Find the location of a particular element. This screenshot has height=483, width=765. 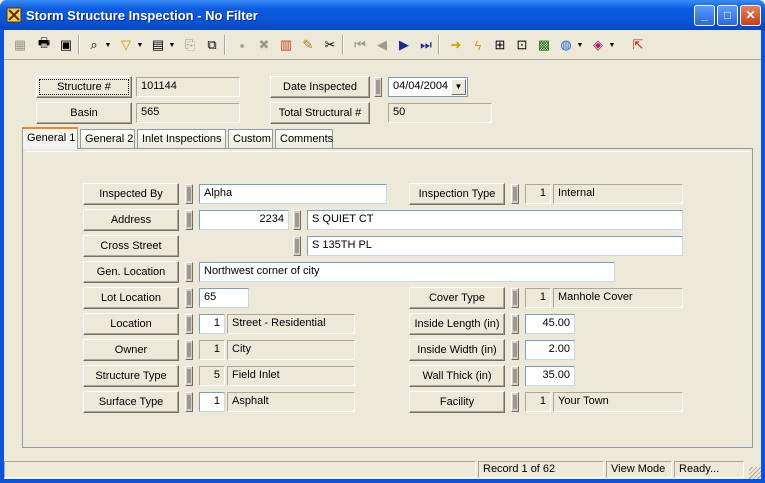

print-icon: 🖶 is located at coordinates (44, 45).